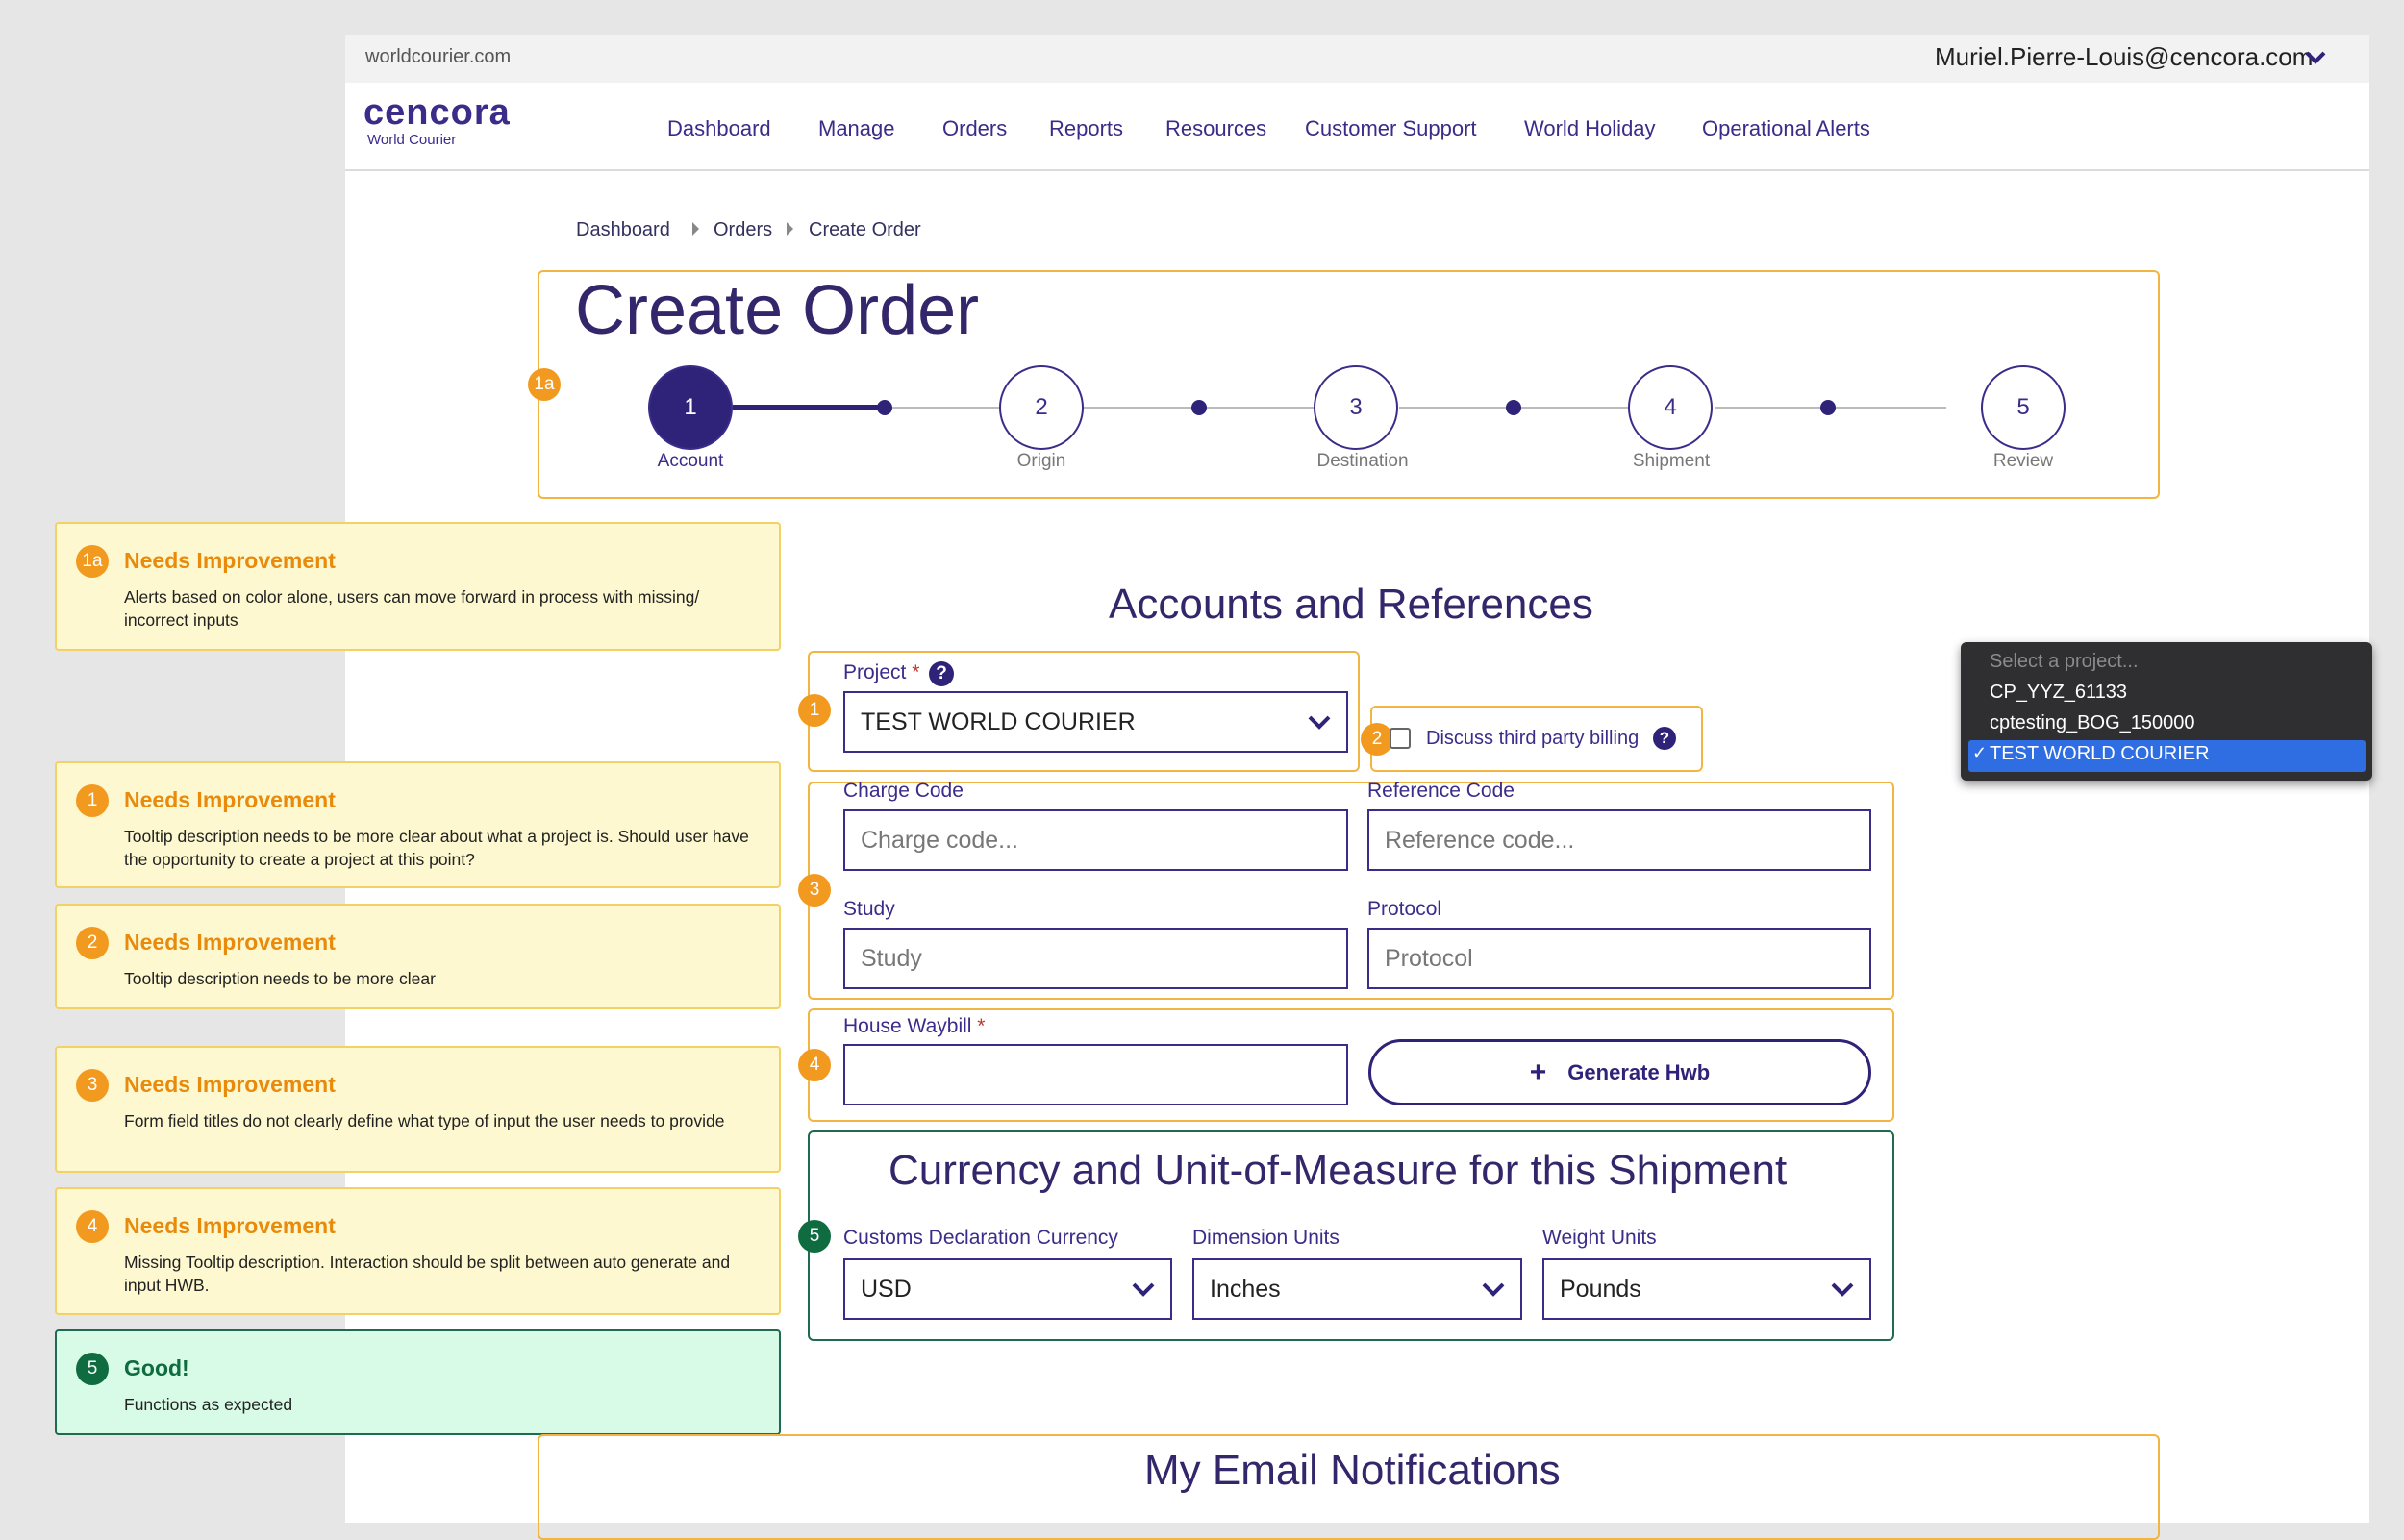  I want to click on nav-reports: Reports, so click(1086, 128).